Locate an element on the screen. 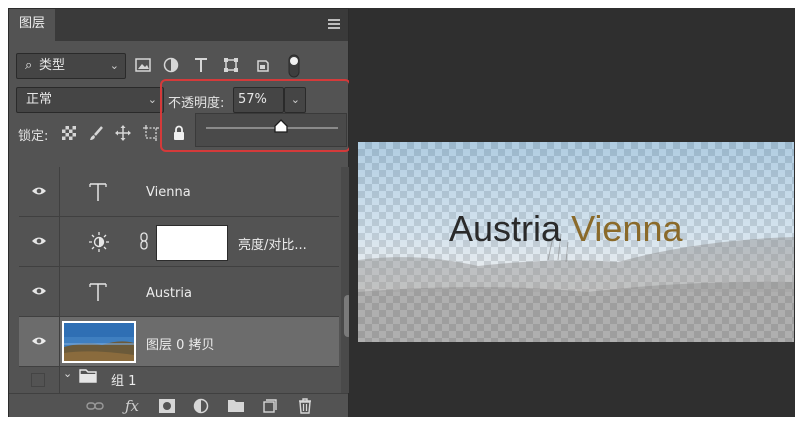 This screenshot has width=797, height=424. filter-adjustment-icon is located at coordinates (171, 65).